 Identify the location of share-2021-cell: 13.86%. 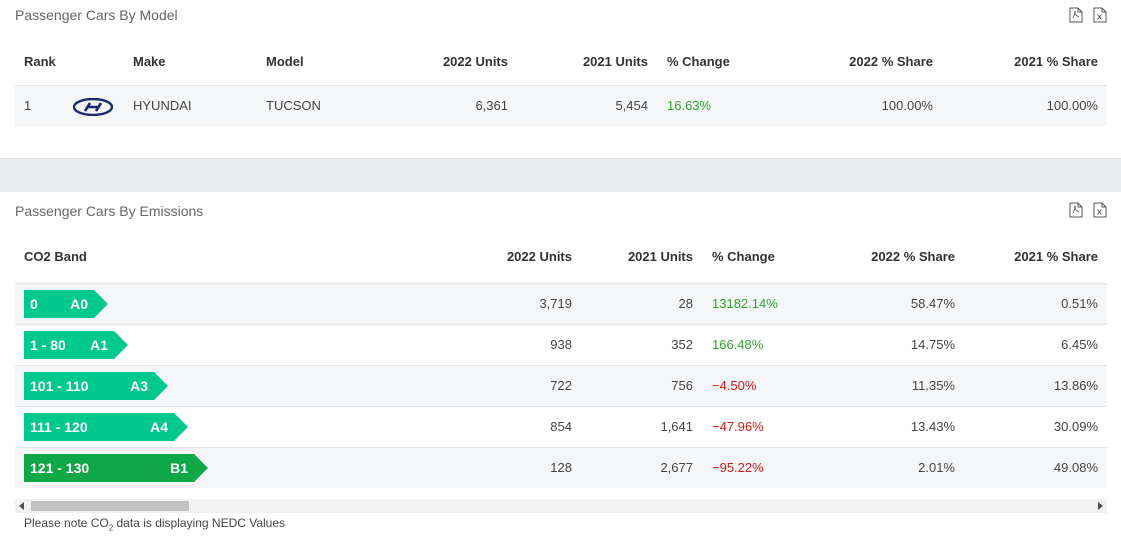
(1075, 385).